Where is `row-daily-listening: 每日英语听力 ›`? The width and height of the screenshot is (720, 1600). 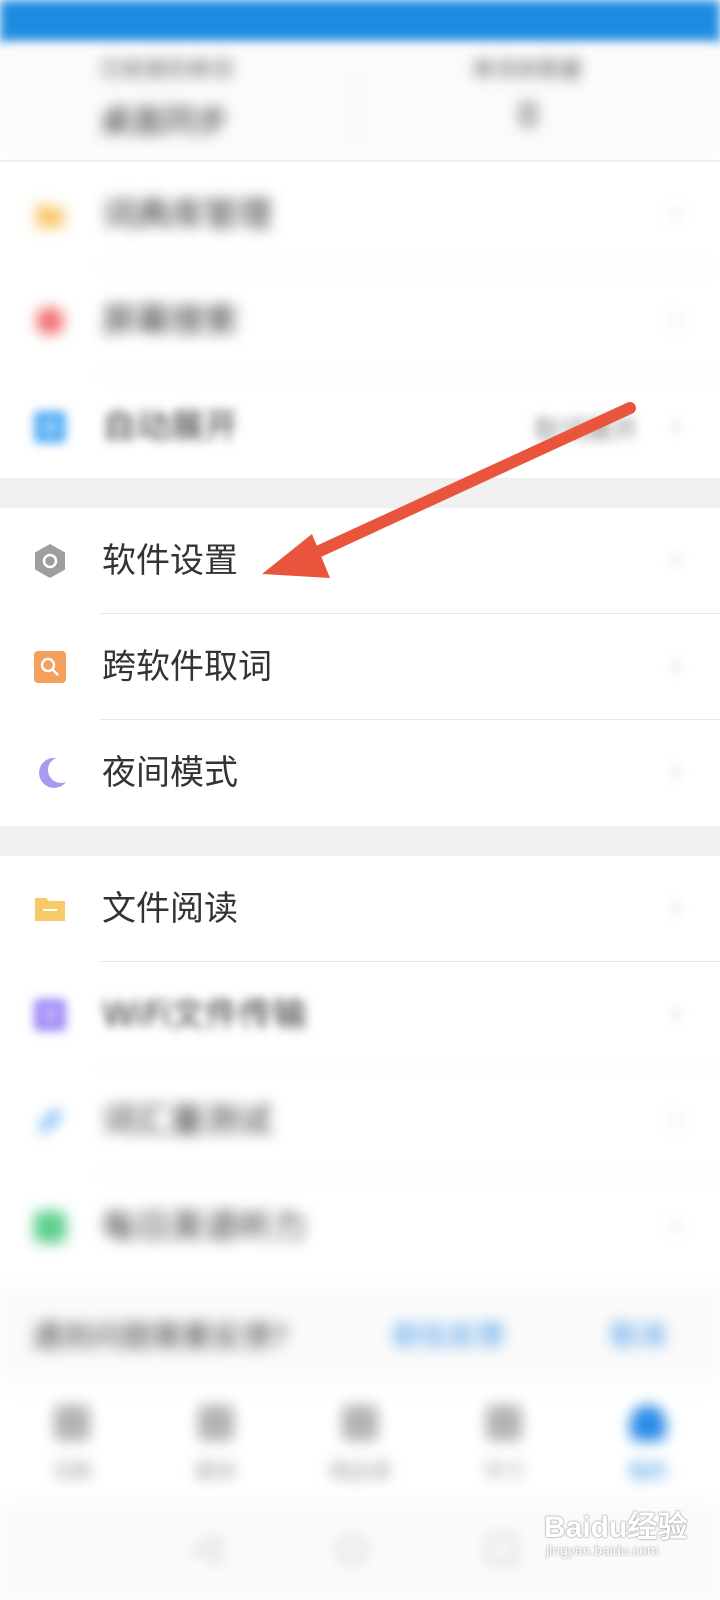 row-daily-listening: 每日英语听力 › is located at coordinates (360, 1227).